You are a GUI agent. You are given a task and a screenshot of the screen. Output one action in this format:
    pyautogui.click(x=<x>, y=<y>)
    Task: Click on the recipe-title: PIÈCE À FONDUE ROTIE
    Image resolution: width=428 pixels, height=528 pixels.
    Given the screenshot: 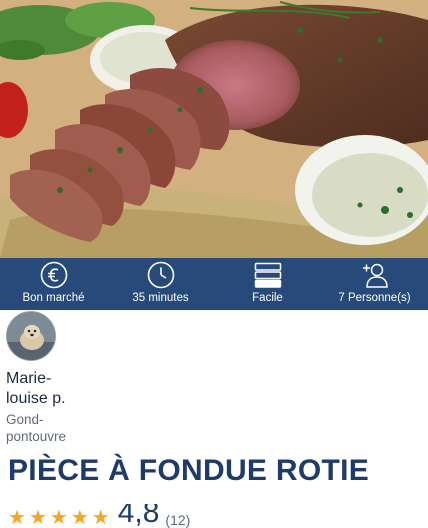 What is the action you would take?
    pyautogui.click(x=189, y=470)
    